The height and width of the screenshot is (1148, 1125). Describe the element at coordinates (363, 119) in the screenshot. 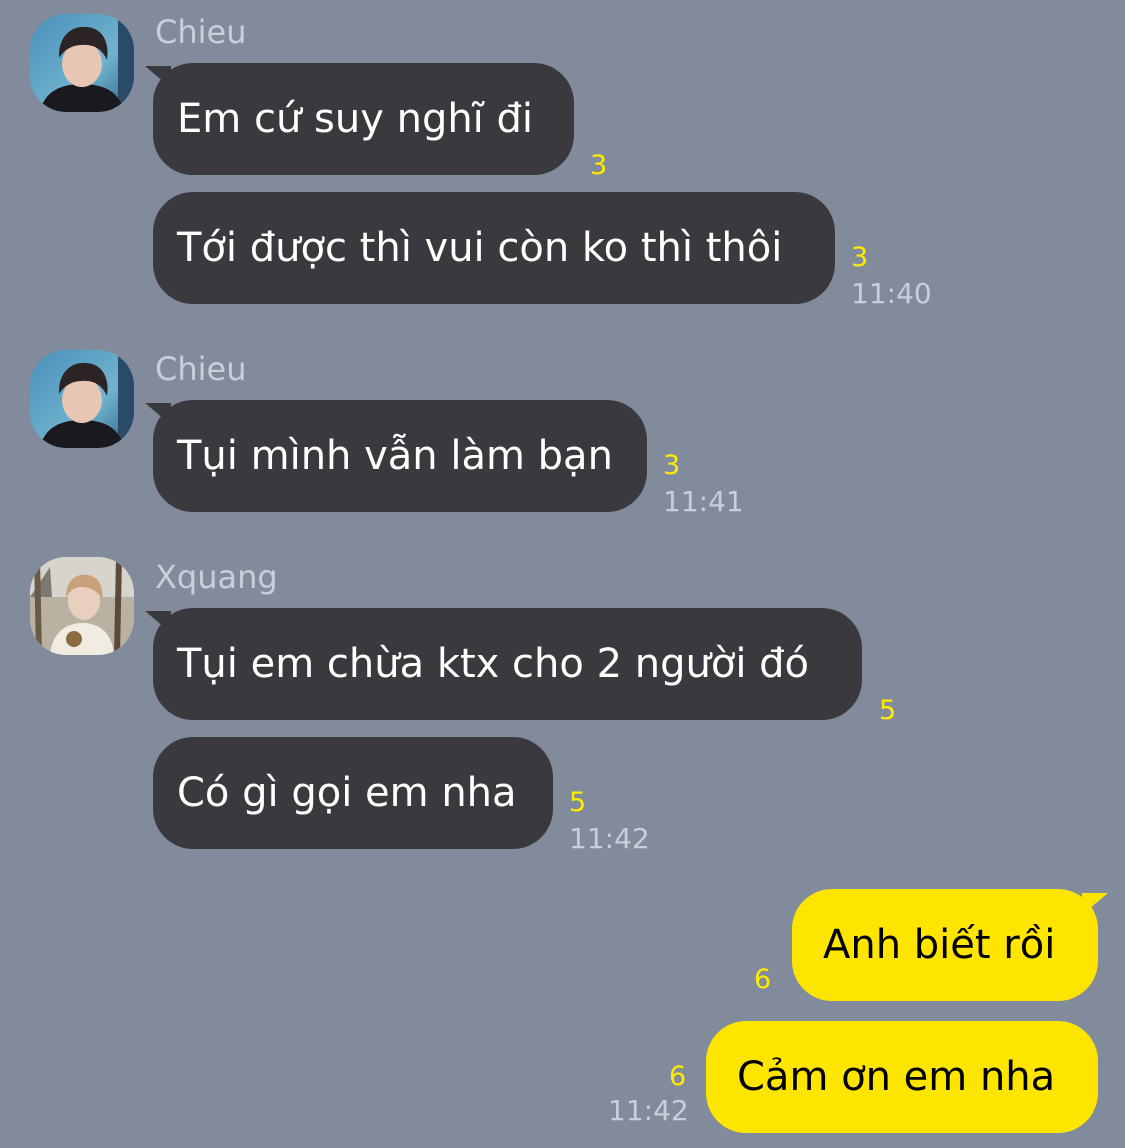

I see `incoming-message: Em cứ suy nghĩ đi` at that location.